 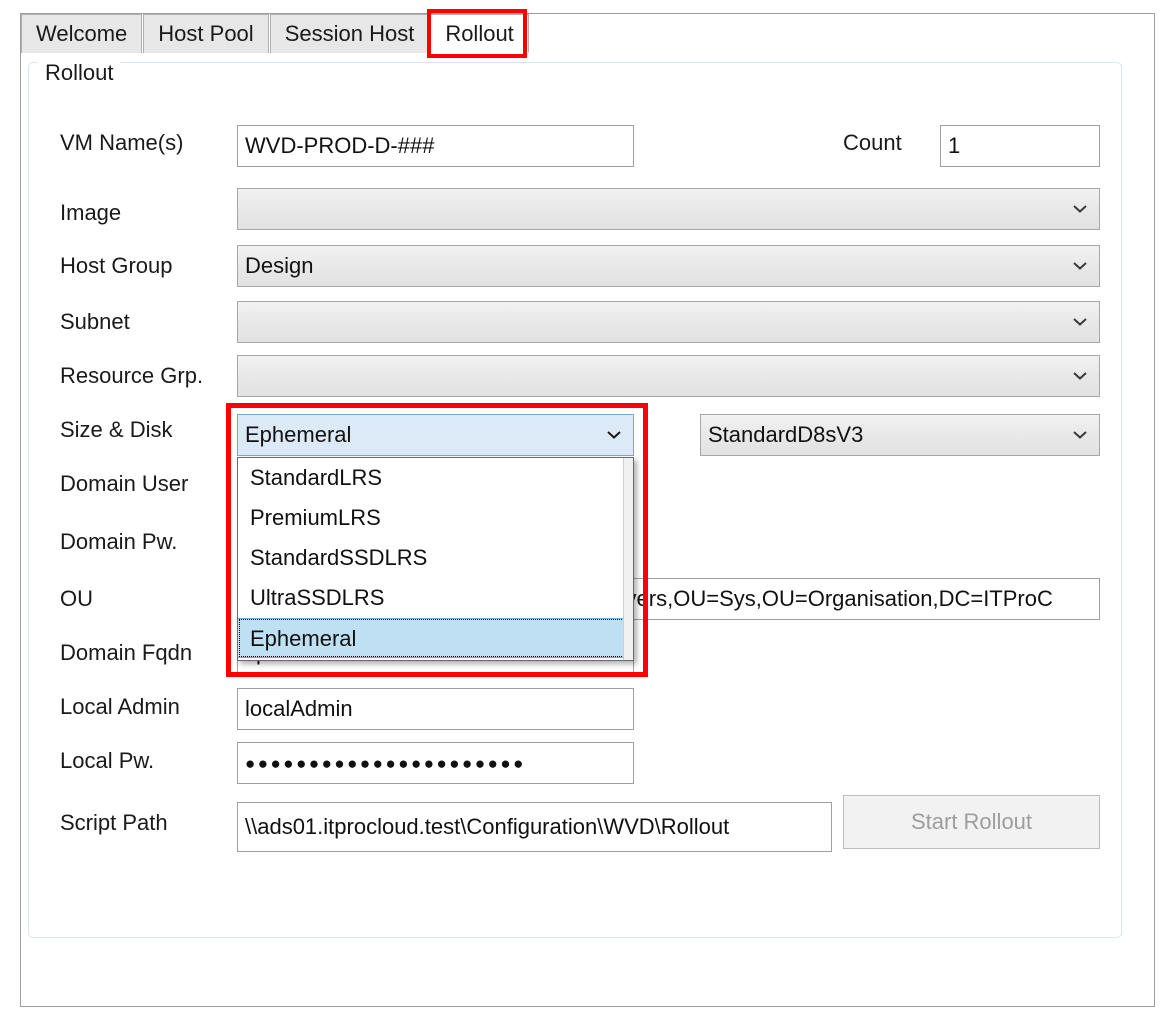 What do you see at coordinates (435, 478) in the screenshot?
I see `dropdown-option-standardlrs: StandardLRS` at bounding box center [435, 478].